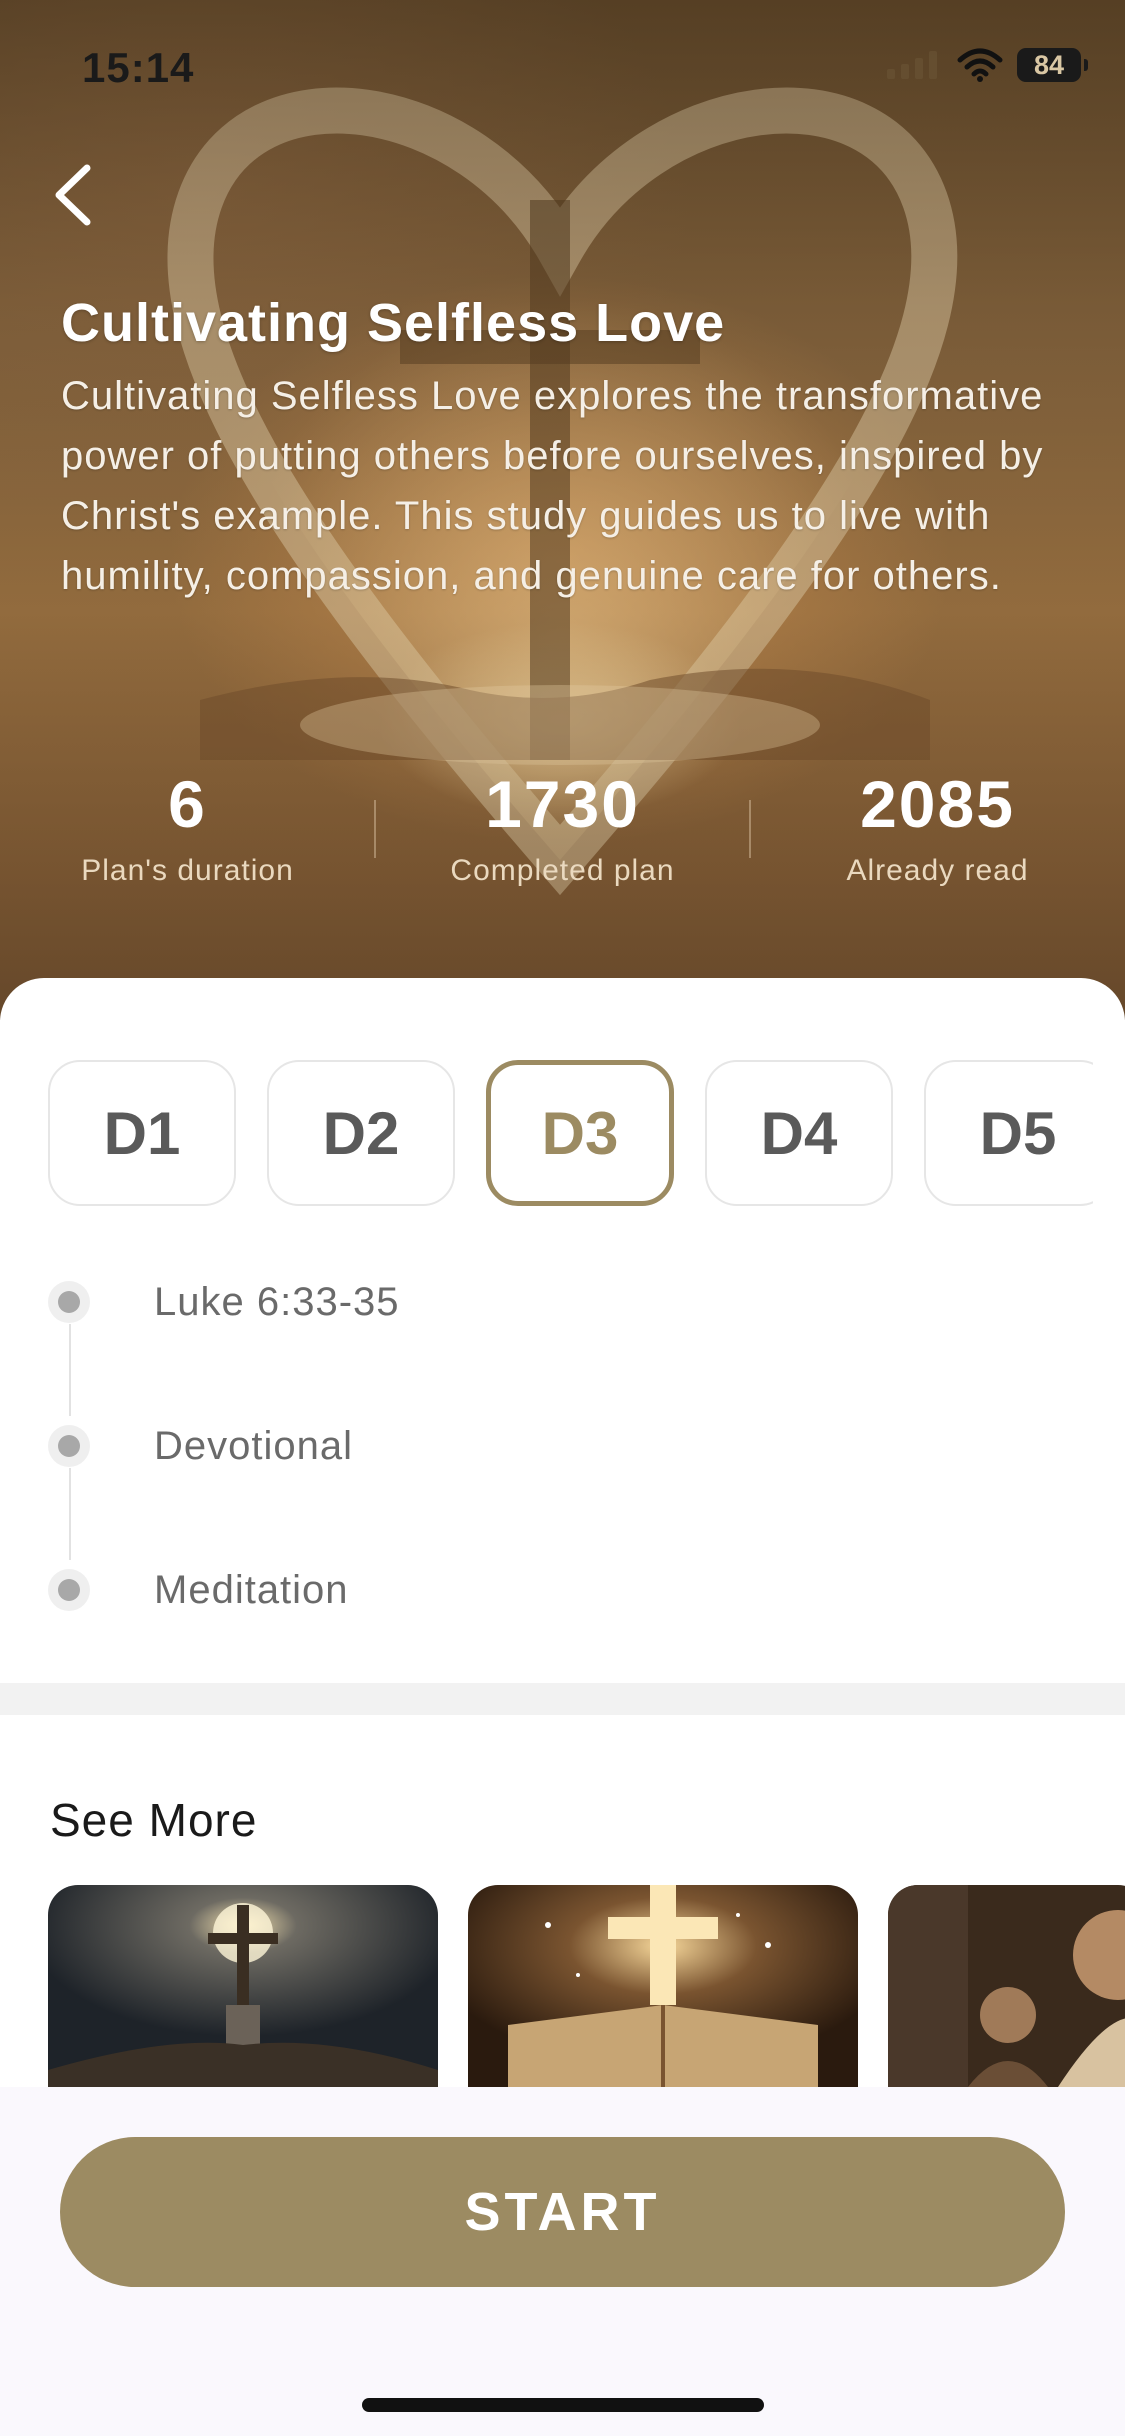  I want to click on stat-read: 2085 Already read, so click(937, 825).